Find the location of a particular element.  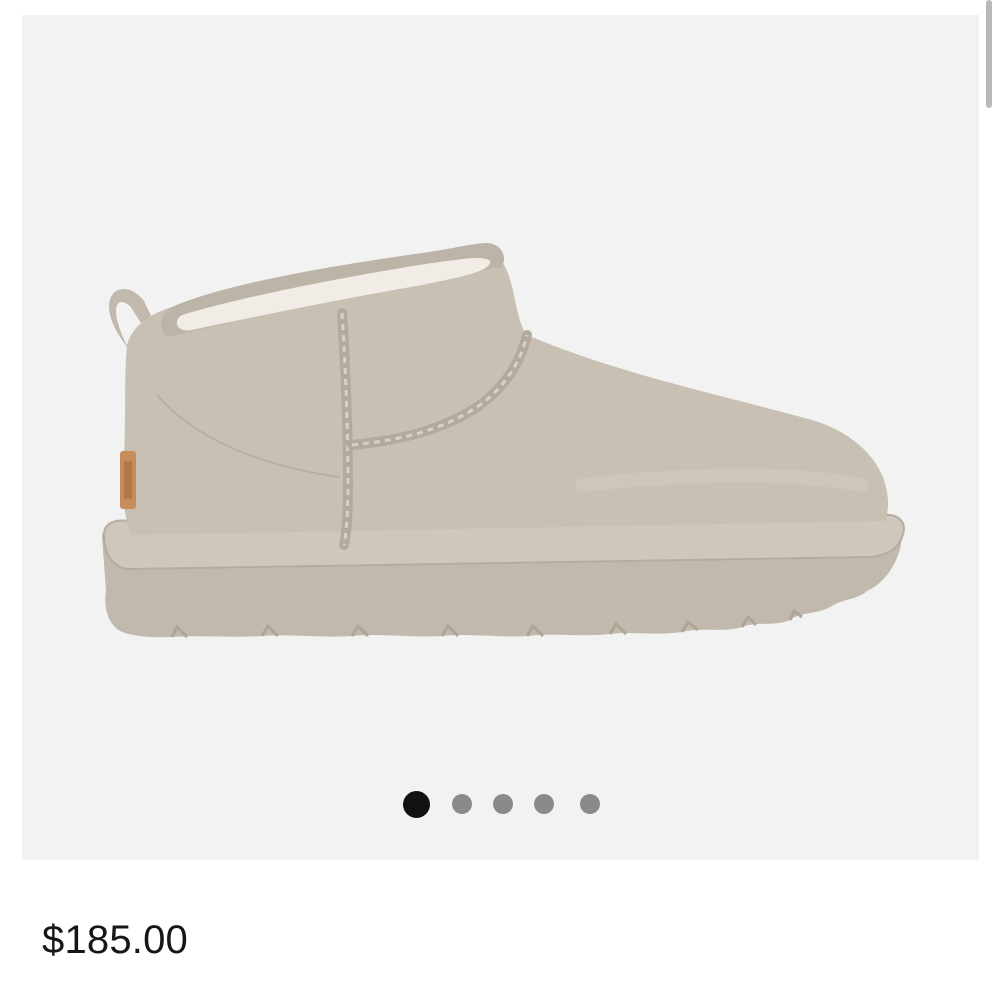

product-price: $185.00 is located at coordinates (115, 940).